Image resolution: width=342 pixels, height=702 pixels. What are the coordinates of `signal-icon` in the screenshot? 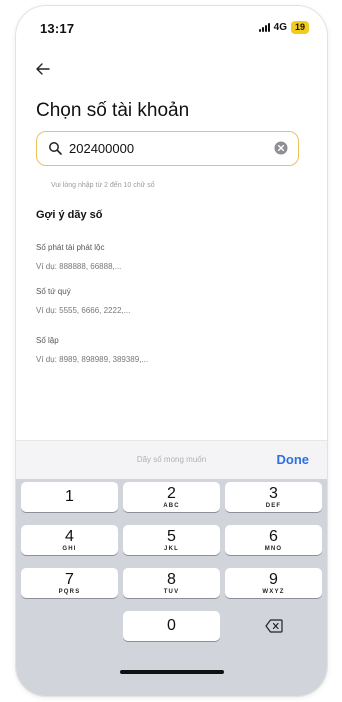 It's located at (264, 27).